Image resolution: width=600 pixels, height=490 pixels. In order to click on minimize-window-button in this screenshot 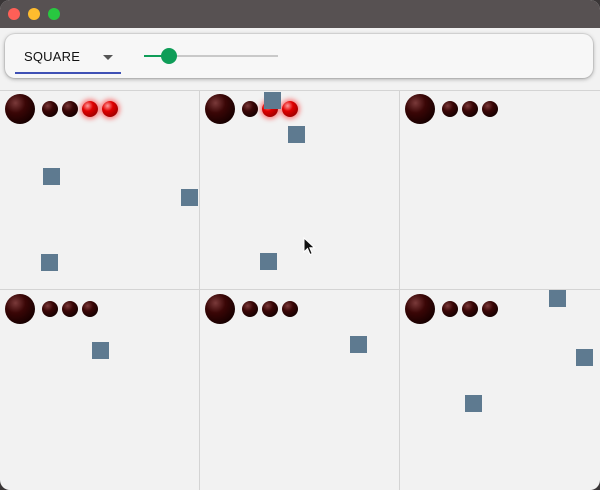, I will do `click(34, 14)`.